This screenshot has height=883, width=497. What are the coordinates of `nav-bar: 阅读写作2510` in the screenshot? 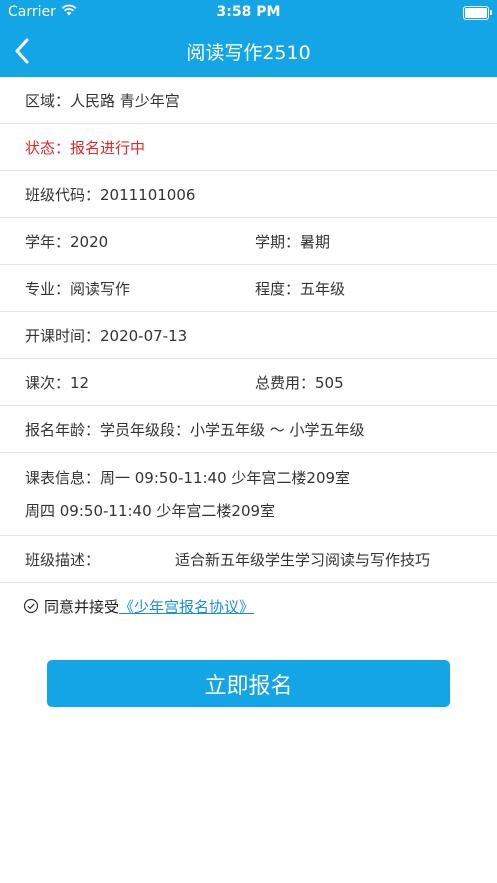 It's located at (248, 51).